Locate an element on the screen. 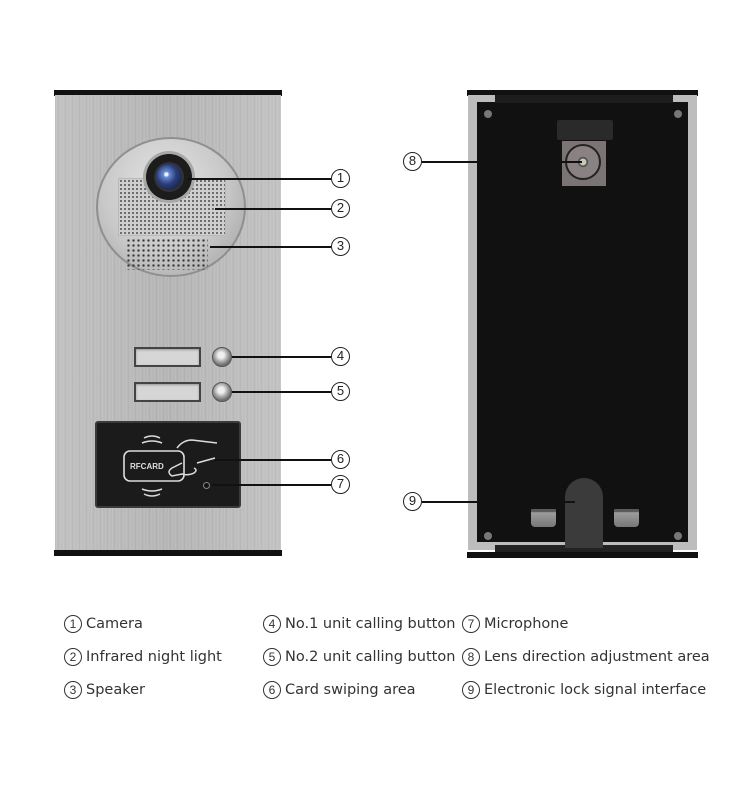 Image resolution: width=750 pixels, height=800 pixels. legend-label: Microphone is located at coordinates (526, 624).